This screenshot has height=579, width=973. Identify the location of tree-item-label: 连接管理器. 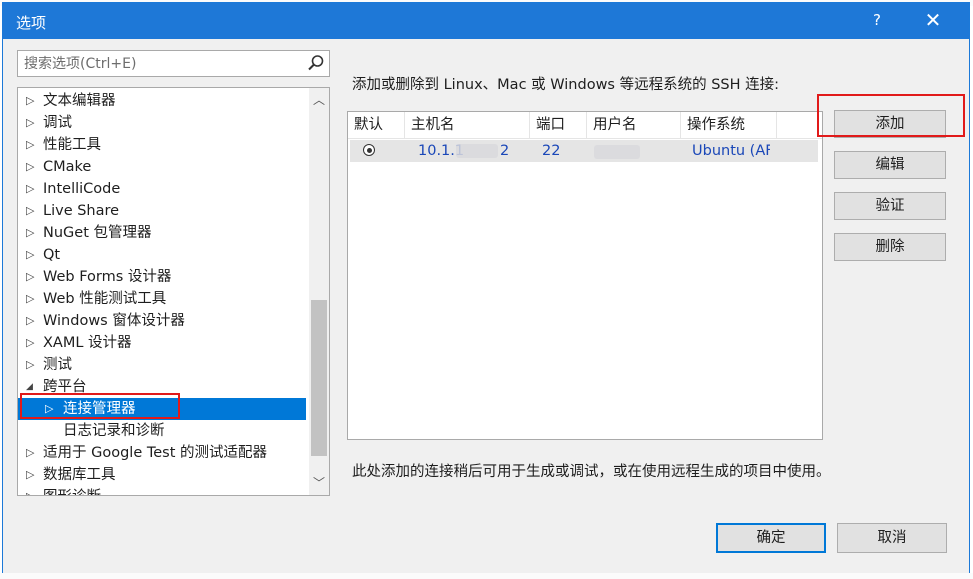
(99, 409).